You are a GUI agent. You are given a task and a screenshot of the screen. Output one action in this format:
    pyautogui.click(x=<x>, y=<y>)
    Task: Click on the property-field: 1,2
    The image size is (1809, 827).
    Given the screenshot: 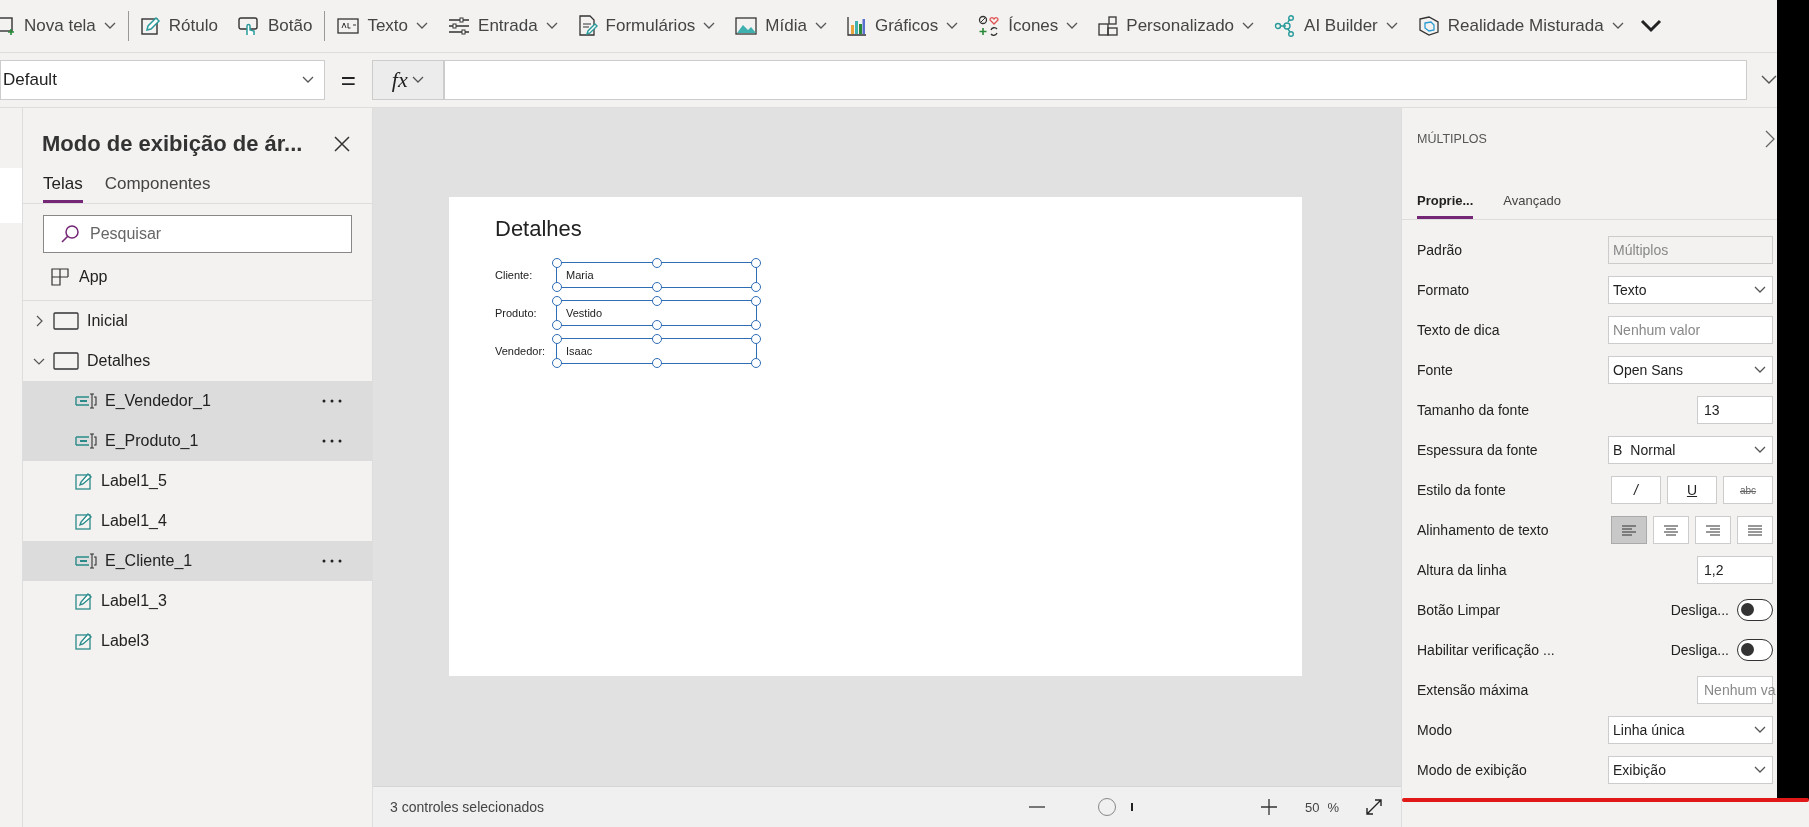 What is the action you would take?
    pyautogui.click(x=1735, y=570)
    